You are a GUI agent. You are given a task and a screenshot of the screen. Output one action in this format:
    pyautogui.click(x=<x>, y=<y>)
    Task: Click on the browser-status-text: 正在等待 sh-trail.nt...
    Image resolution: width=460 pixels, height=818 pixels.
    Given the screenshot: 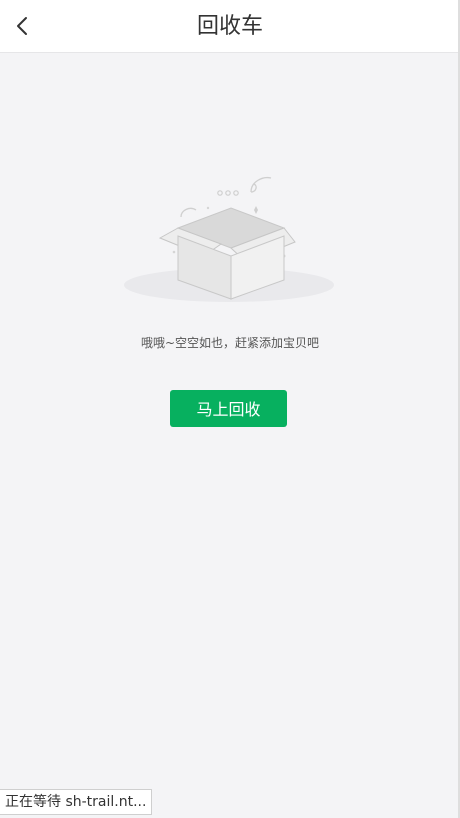 What is the action you would take?
    pyautogui.click(x=76, y=802)
    